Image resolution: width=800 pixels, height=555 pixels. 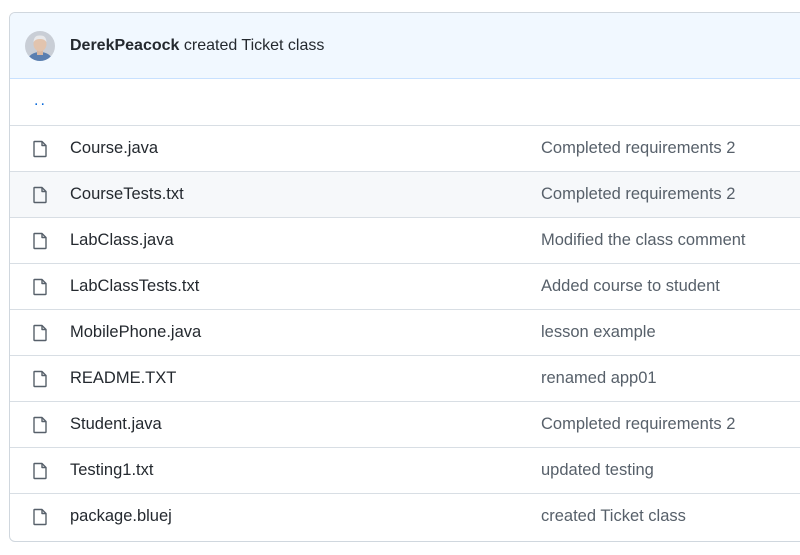 I want to click on file-name-link: CourseTests.txt, so click(x=127, y=194).